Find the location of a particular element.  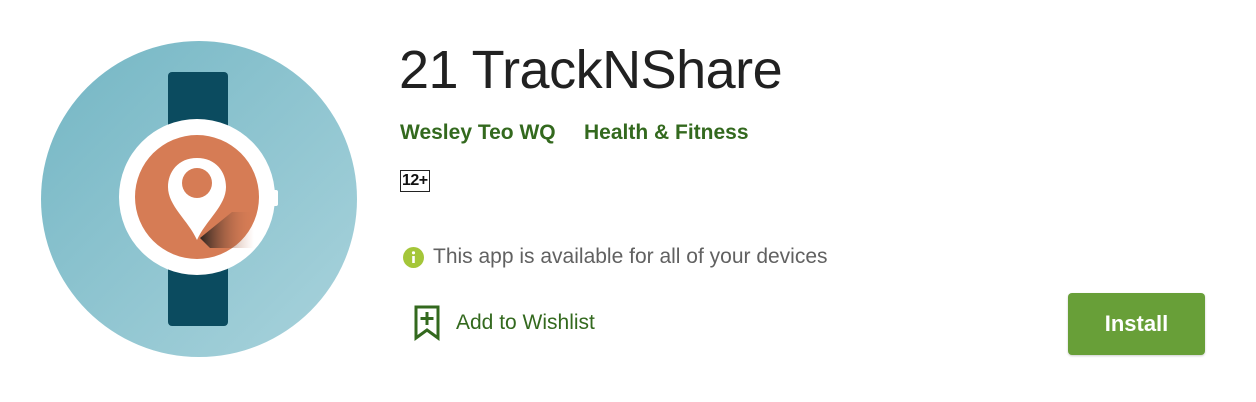

content-rating-badge: 12+ is located at coordinates (415, 181).